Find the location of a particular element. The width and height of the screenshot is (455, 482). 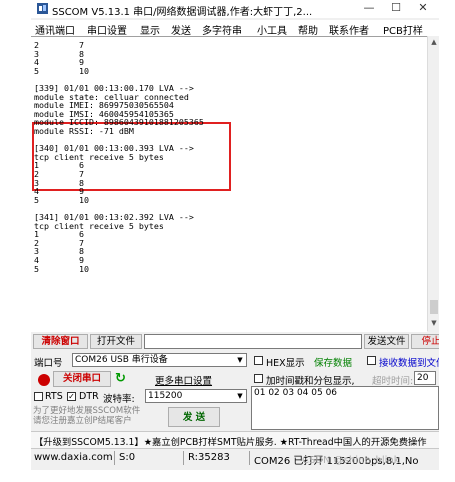

save-data-button: 保存数据 is located at coordinates (333, 362).